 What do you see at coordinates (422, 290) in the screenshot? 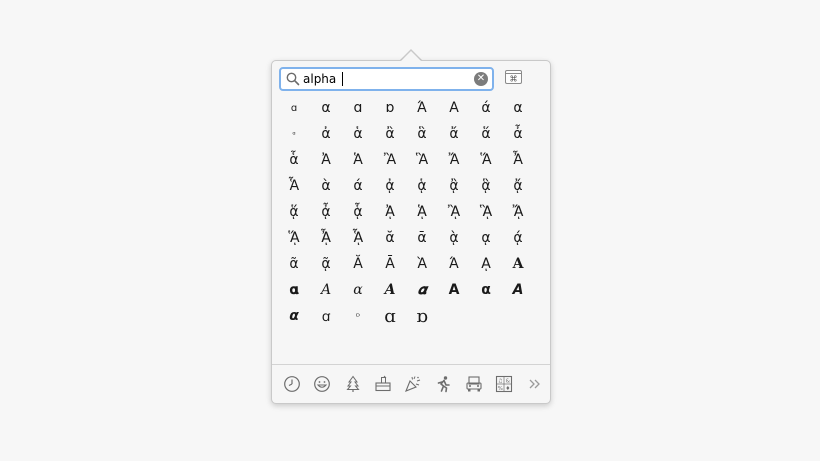
I see `glyph-cell: 𝜶` at bounding box center [422, 290].